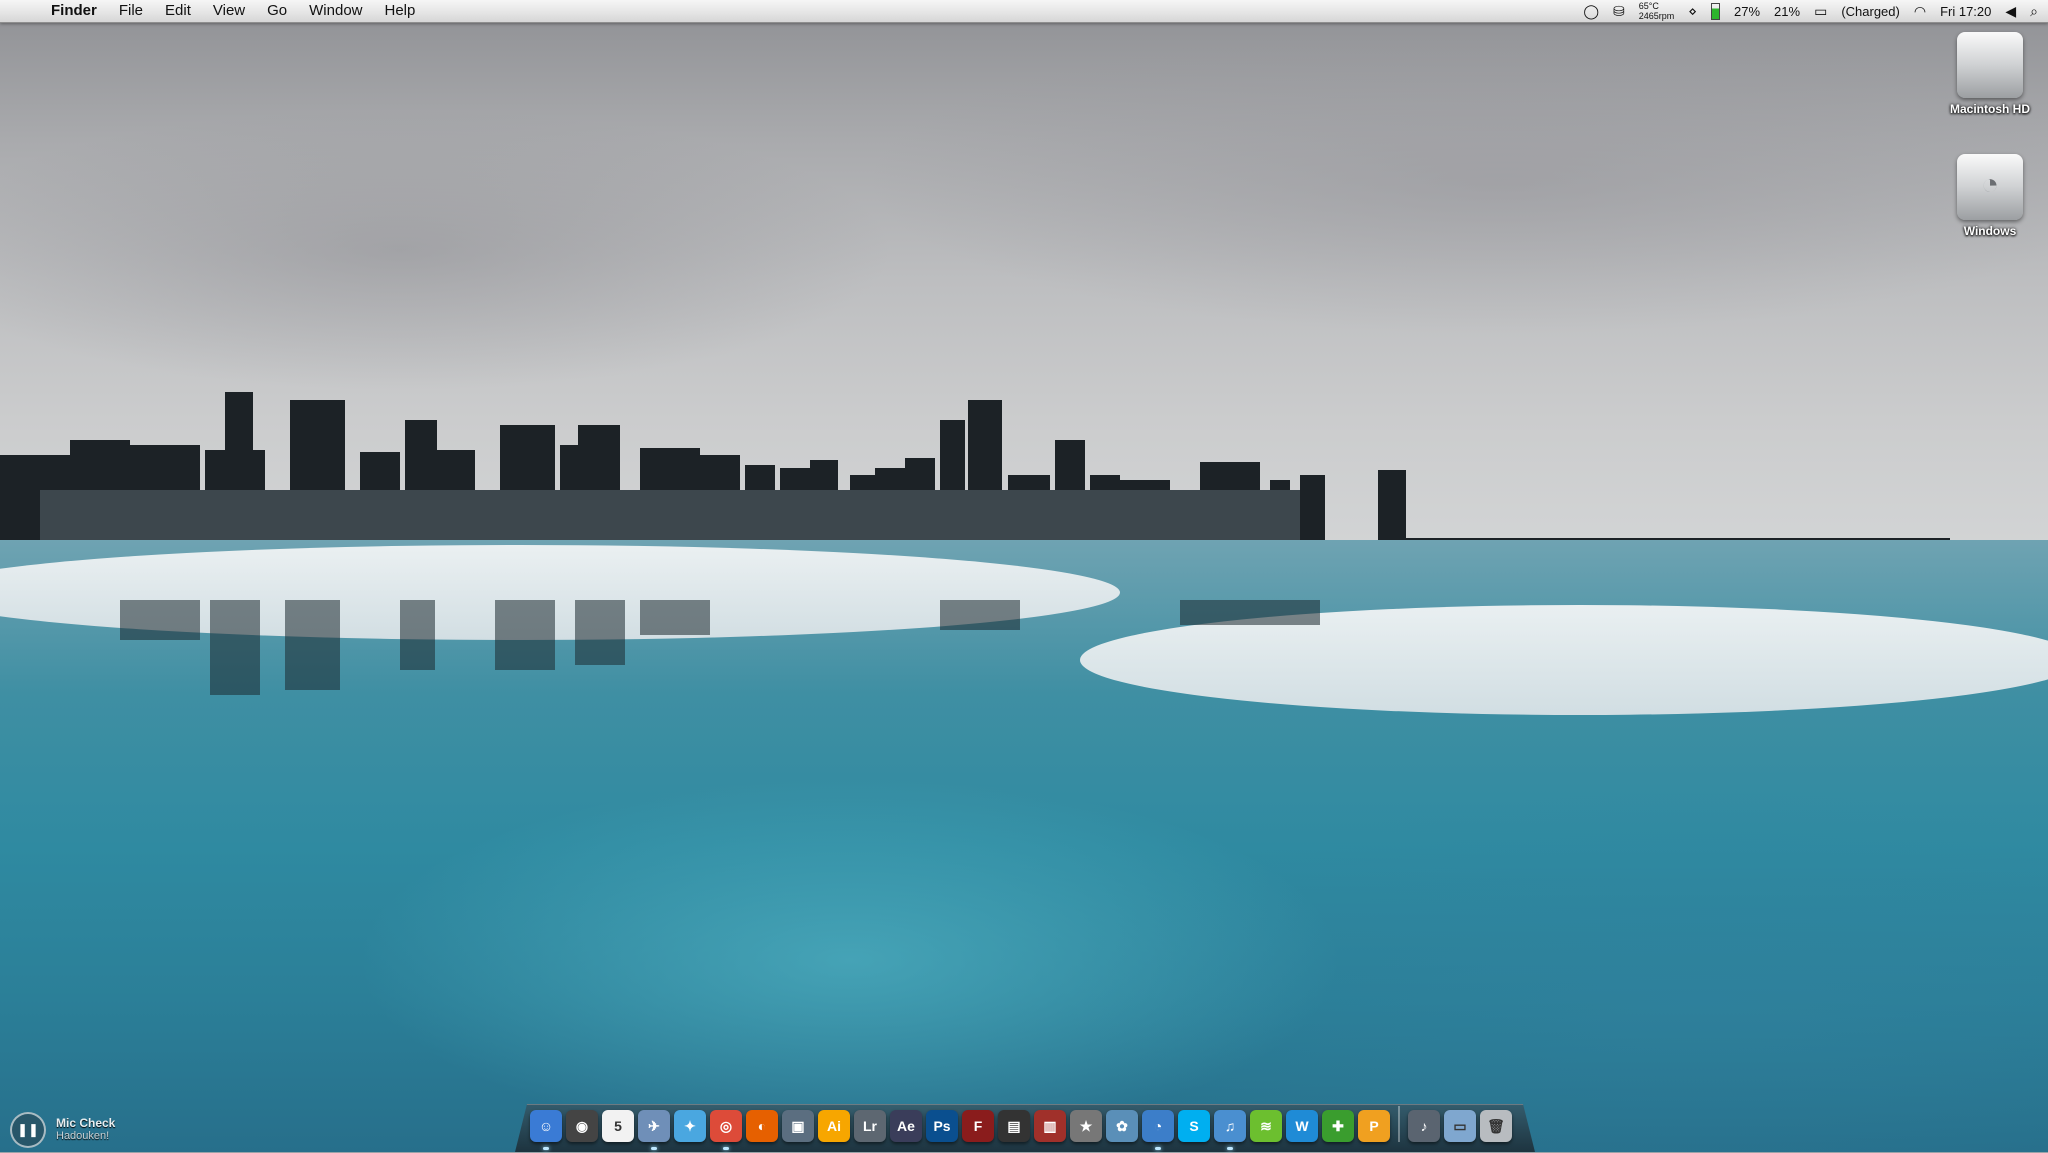  I want to click on fan-readout: 65°C 2465rpm, so click(1657, 11).